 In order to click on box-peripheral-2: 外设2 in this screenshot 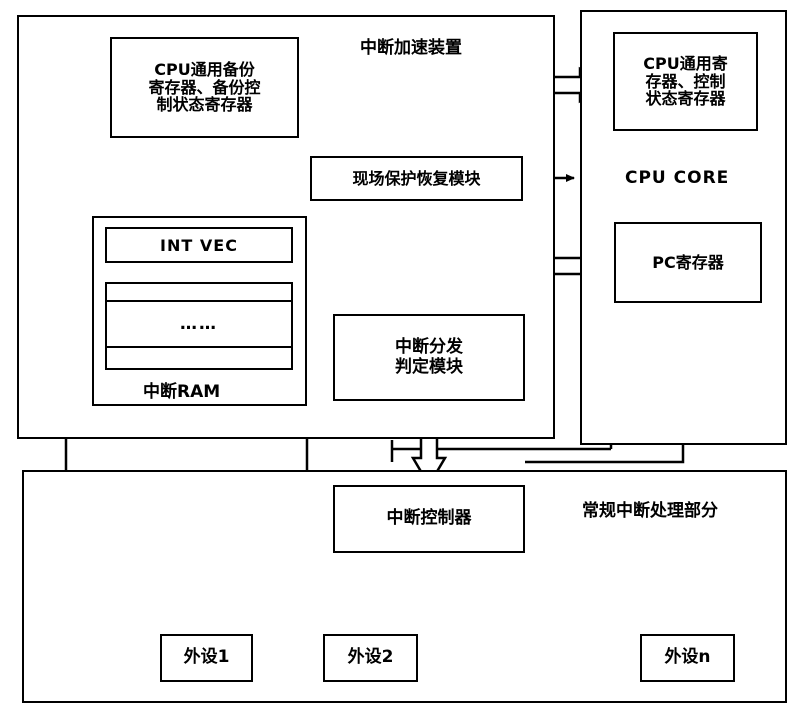, I will do `click(370, 658)`.